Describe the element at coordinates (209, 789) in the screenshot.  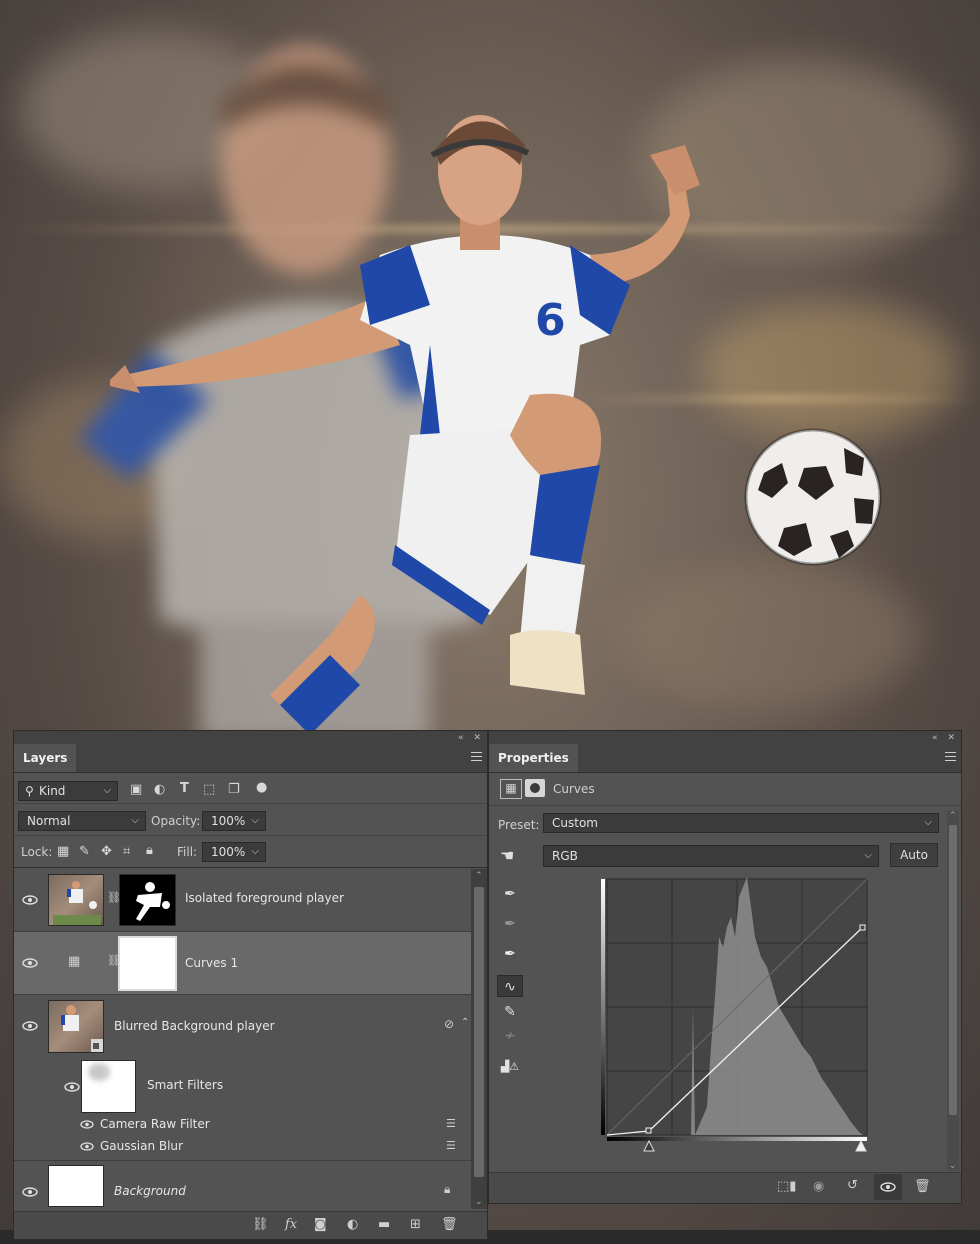
I see `shape-layer-filter-icon: ⬚` at that location.